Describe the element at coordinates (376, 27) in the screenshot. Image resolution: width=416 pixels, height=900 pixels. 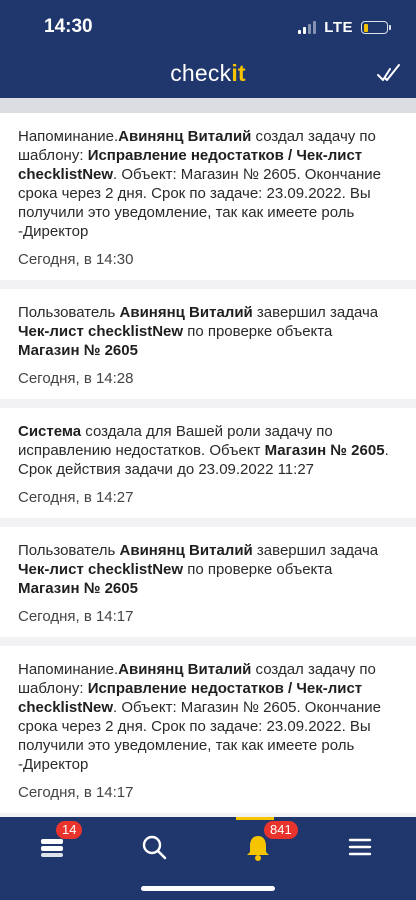
I see `battery-icon` at that location.